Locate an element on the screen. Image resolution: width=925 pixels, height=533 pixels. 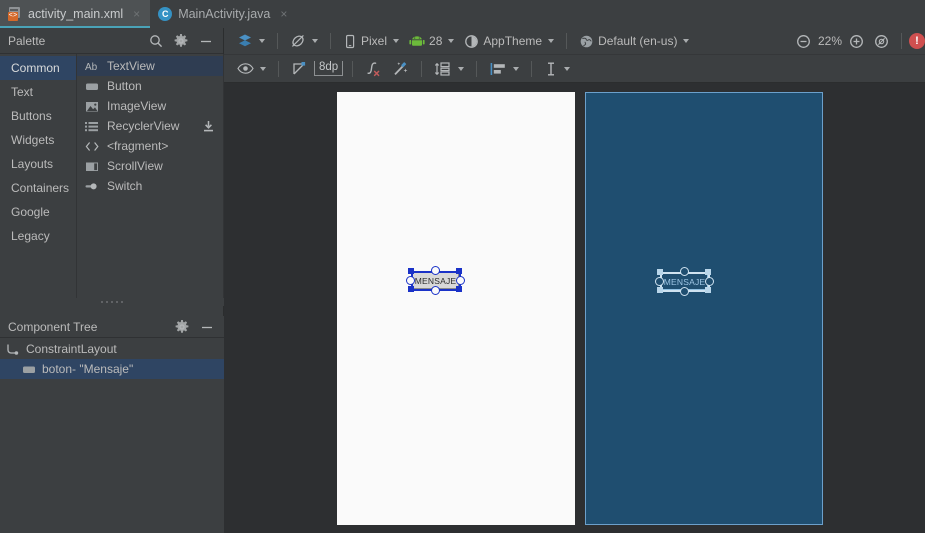
palette-item-recyclerview: RecyclerView is located at coordinates (150, 126).